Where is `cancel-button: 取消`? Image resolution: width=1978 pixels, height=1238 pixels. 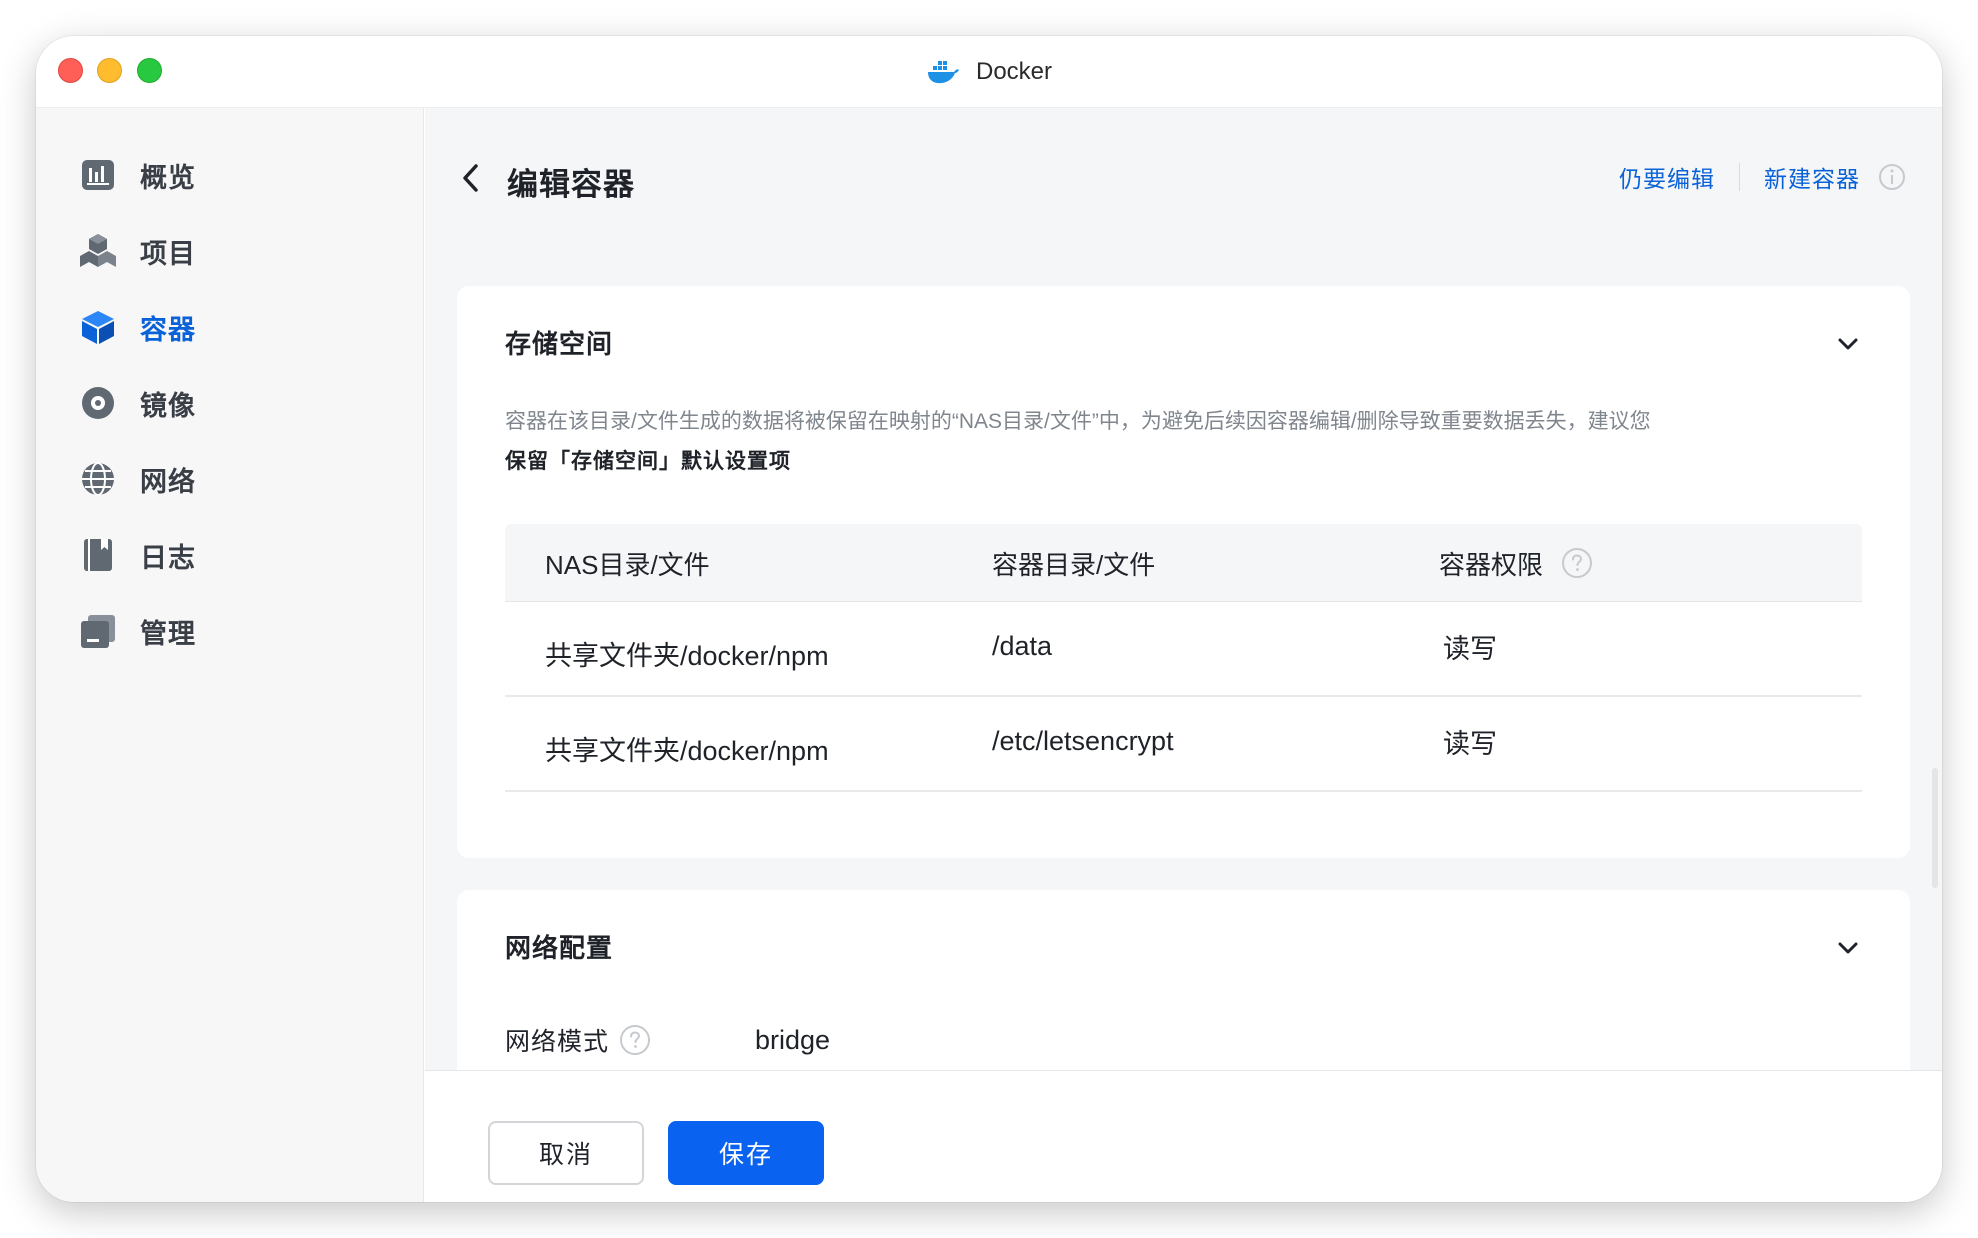
cancel-button: 取消 is located at coordinates (566, 1153).